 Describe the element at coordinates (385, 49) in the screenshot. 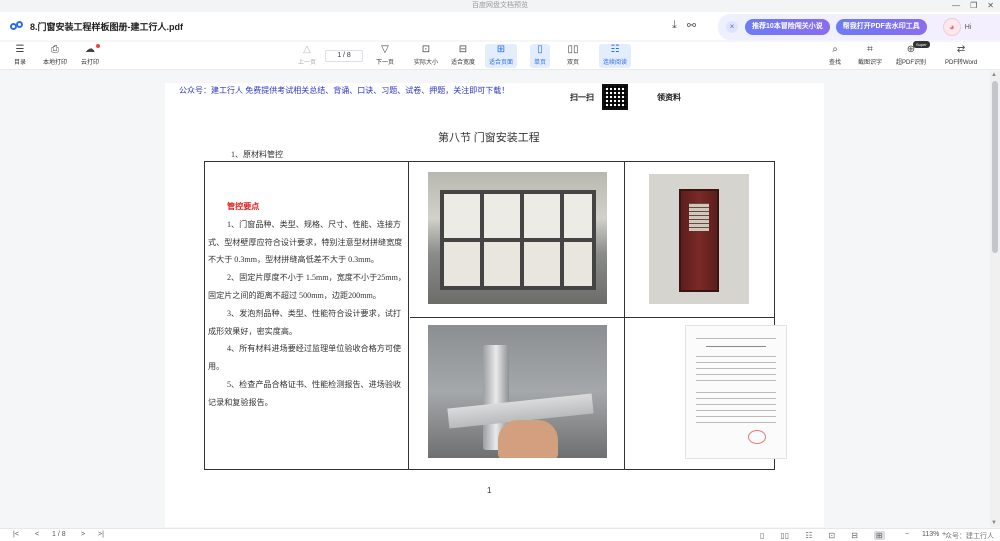

I see `arrow-down-icon: ▽` at that location.